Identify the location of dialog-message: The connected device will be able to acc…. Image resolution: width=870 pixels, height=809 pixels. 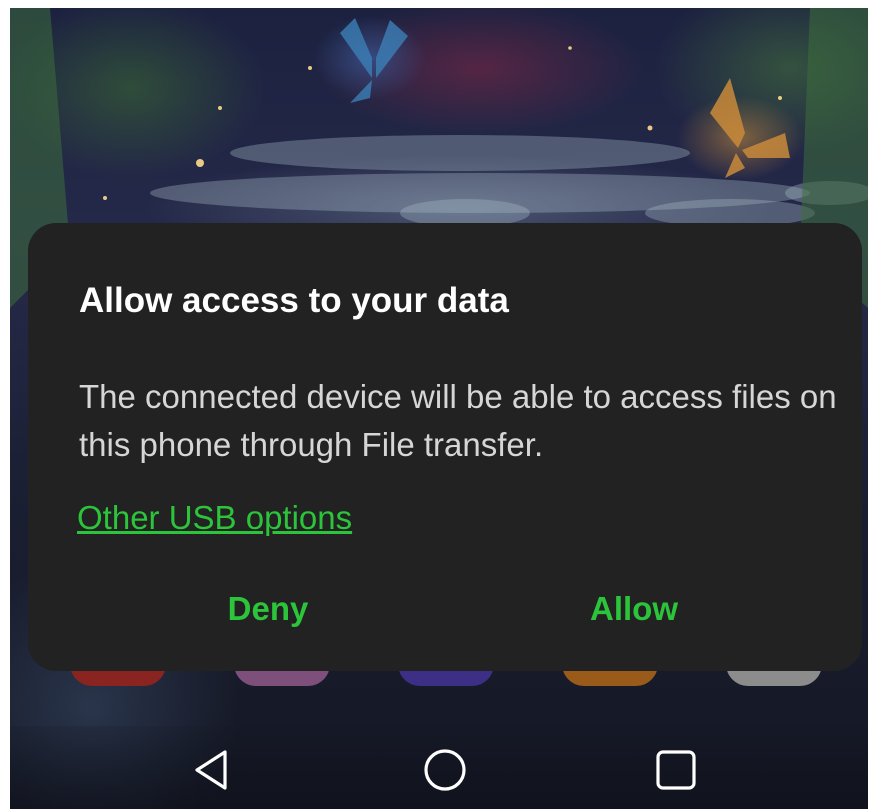
(458, 420).